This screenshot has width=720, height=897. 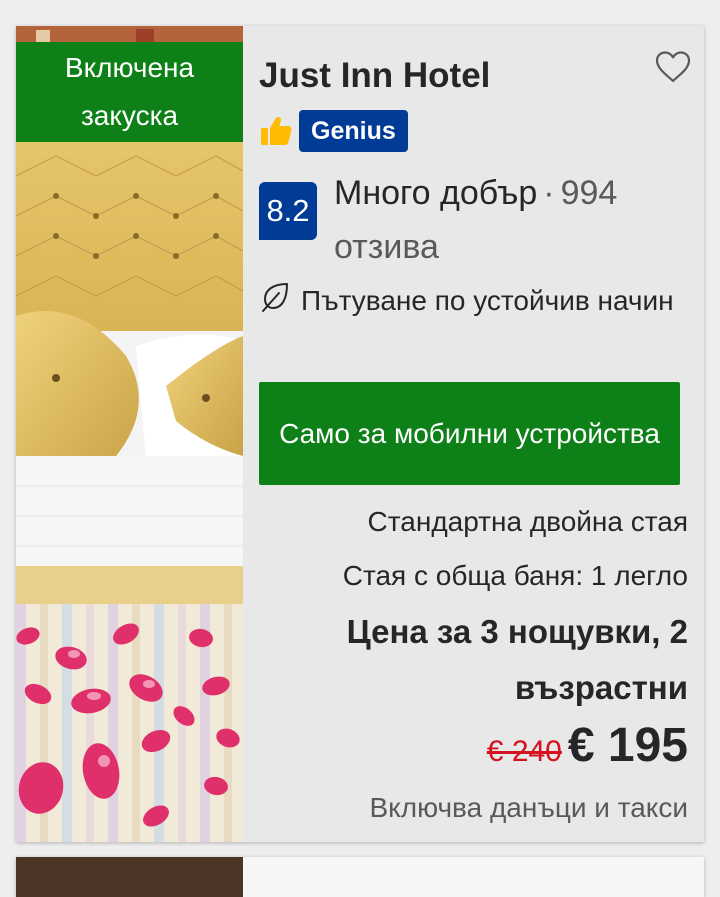 I want to click on sustainability-row: Пътуване по устойчив начин, so click(x=469, y=301).